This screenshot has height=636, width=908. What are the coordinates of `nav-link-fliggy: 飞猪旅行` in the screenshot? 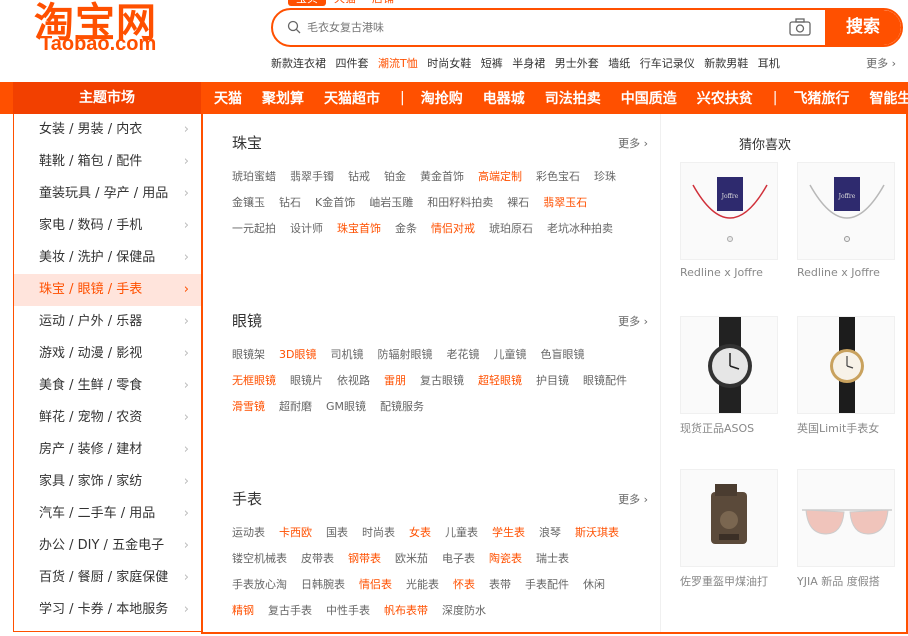 It's located at (821, 98).